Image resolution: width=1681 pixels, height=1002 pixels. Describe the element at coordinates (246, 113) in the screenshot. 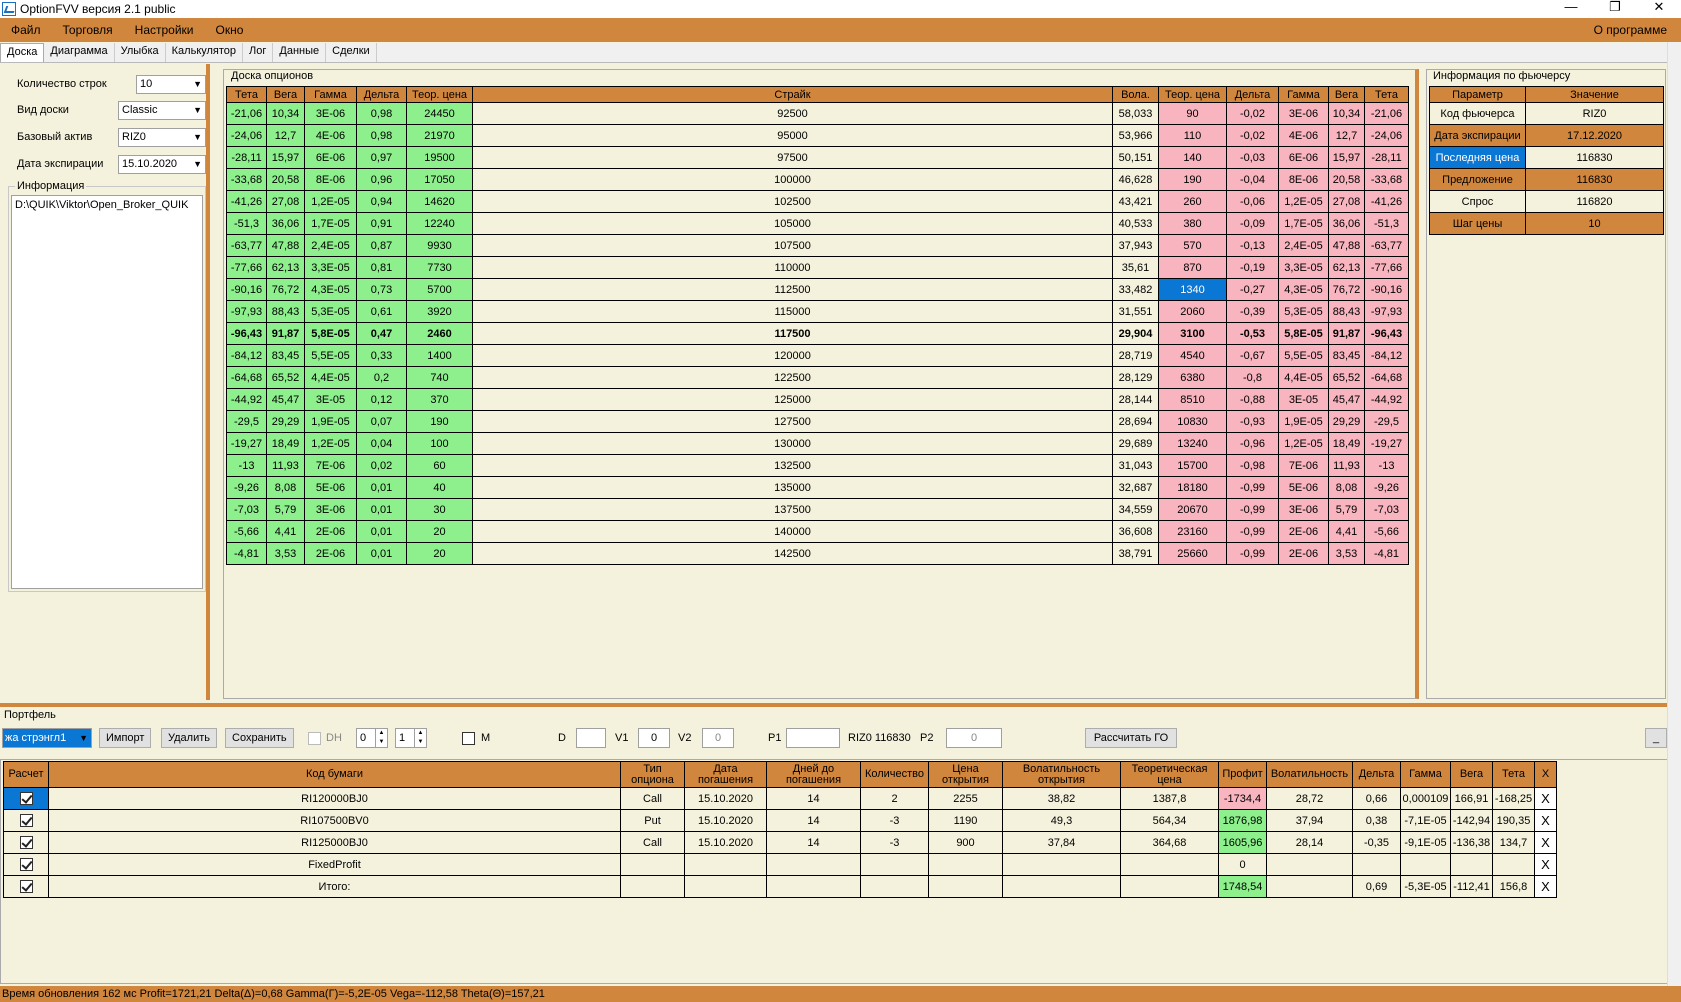

I see `board-cell: -21,06` at that location.